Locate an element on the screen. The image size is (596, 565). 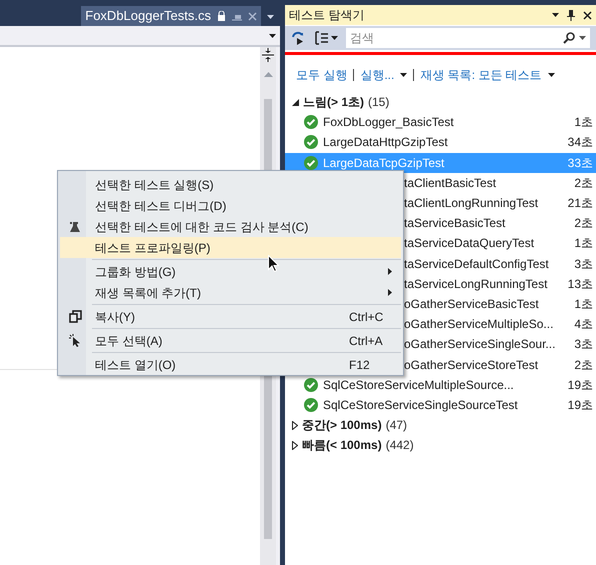
shortcut-label: Ctrl+C is located at coordinates (366, 317).